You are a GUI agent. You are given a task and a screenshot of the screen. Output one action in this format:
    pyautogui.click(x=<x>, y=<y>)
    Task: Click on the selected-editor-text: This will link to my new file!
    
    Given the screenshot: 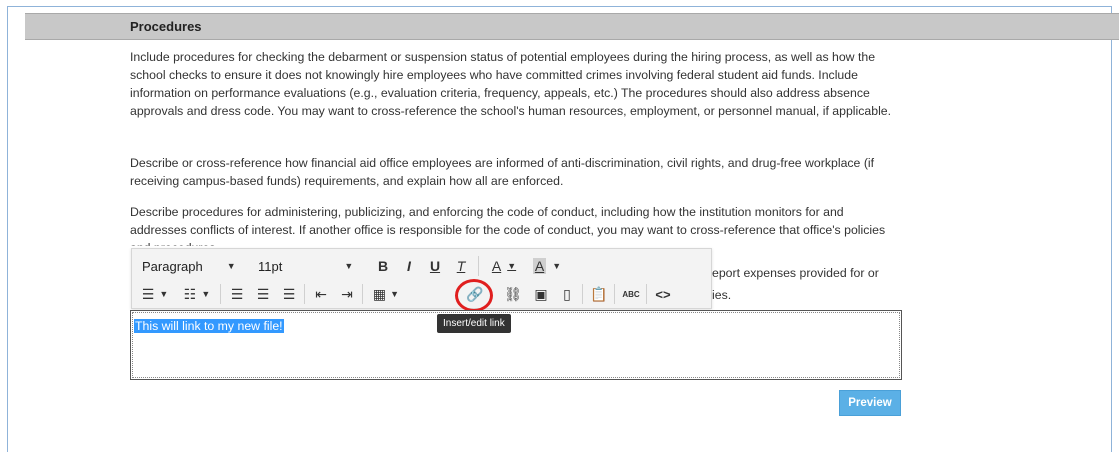 What is the action you would take?
    pyautogui.click(x=209, y=326)
    